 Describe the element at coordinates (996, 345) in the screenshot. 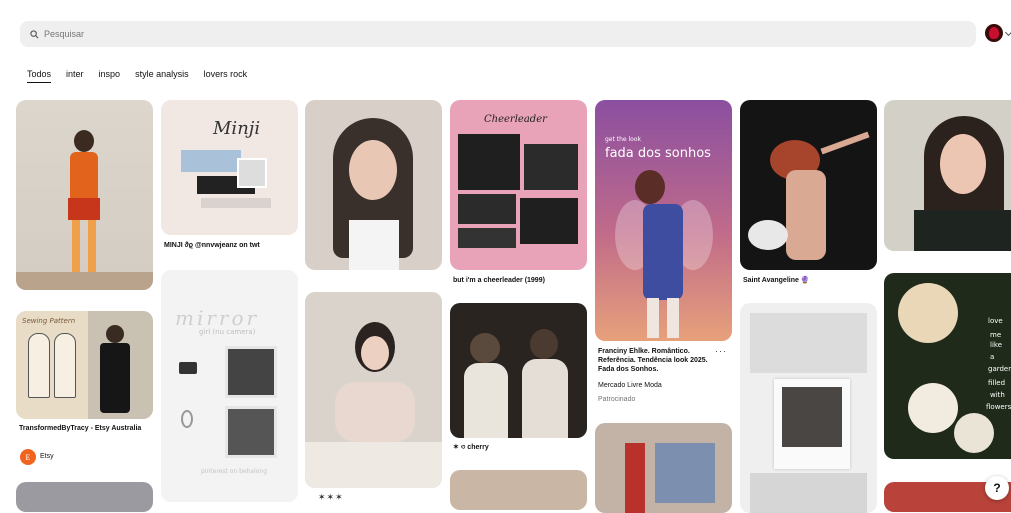

I see `garden-word: like` at that location.